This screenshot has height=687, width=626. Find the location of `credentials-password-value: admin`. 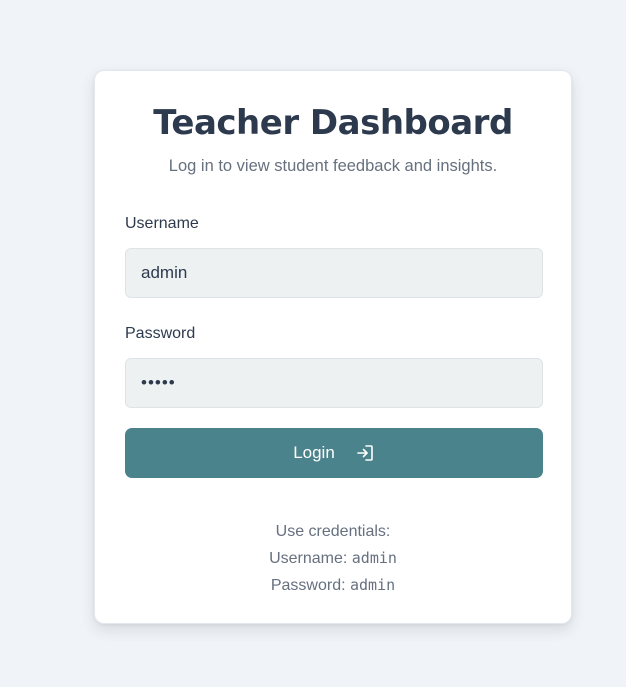

credentials-password-value: admin is located at coordinates (373, 585).